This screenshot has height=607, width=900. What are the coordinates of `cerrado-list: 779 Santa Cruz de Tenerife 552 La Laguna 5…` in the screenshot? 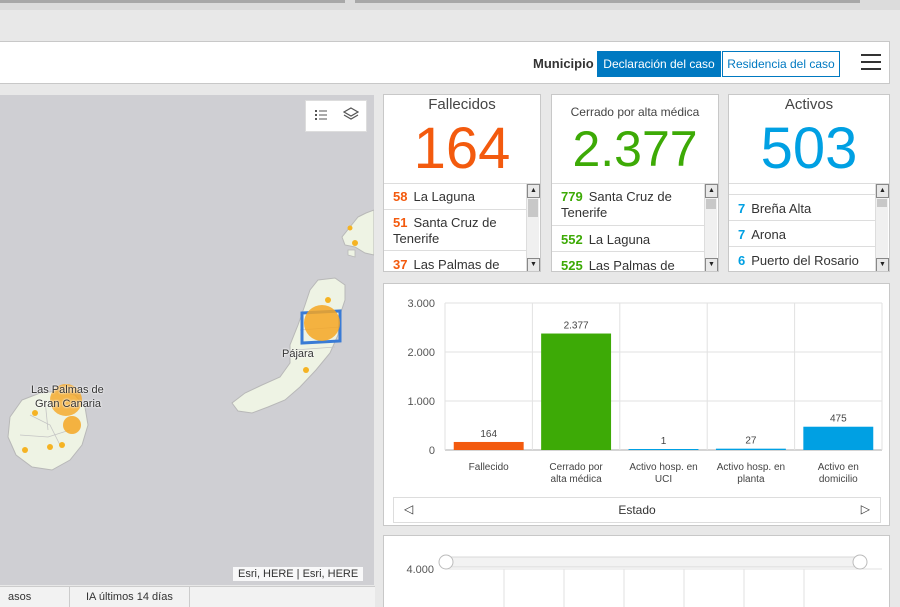 It's located at (635, 227).